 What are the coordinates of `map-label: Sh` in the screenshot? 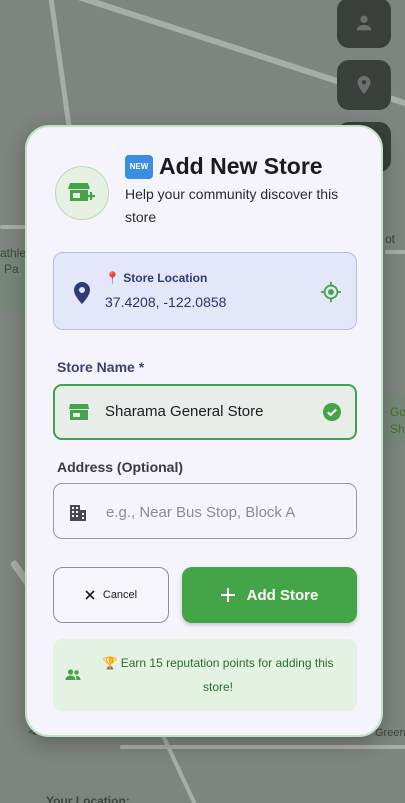 It's located at (397, 429).